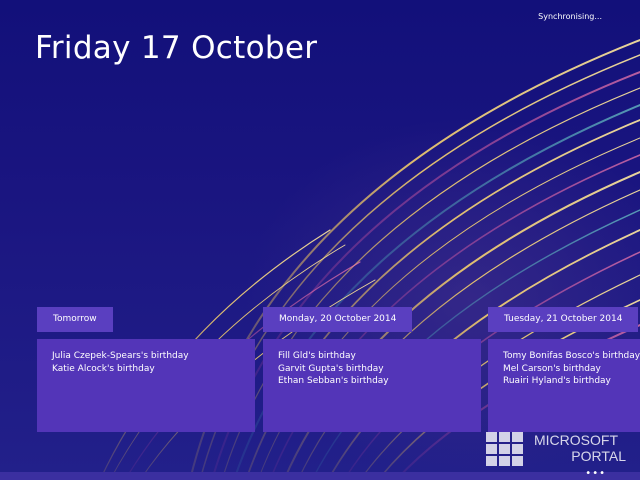 This screenshot has width=640, height=480. What do you see at coordinates (598, 456) in the screenshot?
I see `watermark-line2: PORTAL` at bounding box center [598, 456].